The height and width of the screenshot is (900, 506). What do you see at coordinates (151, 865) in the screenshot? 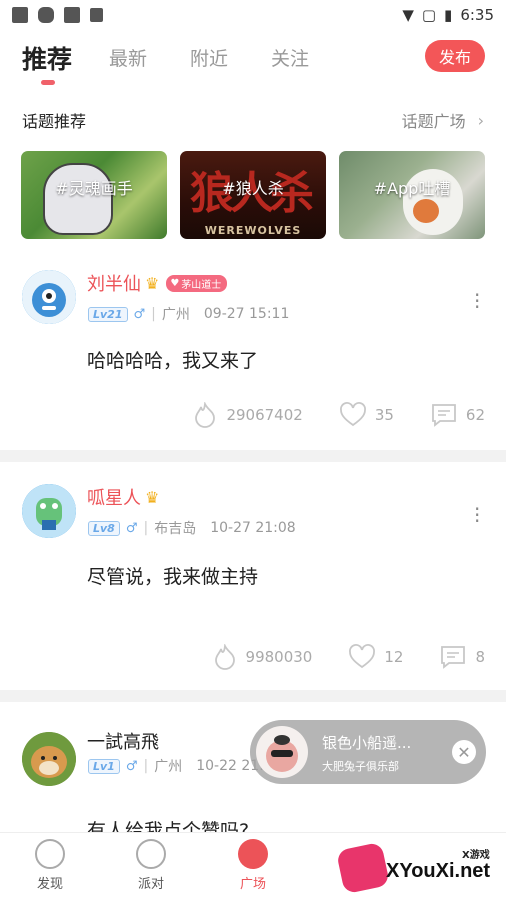
I see `nav-party: 派对` at bounding box center [151, 865].